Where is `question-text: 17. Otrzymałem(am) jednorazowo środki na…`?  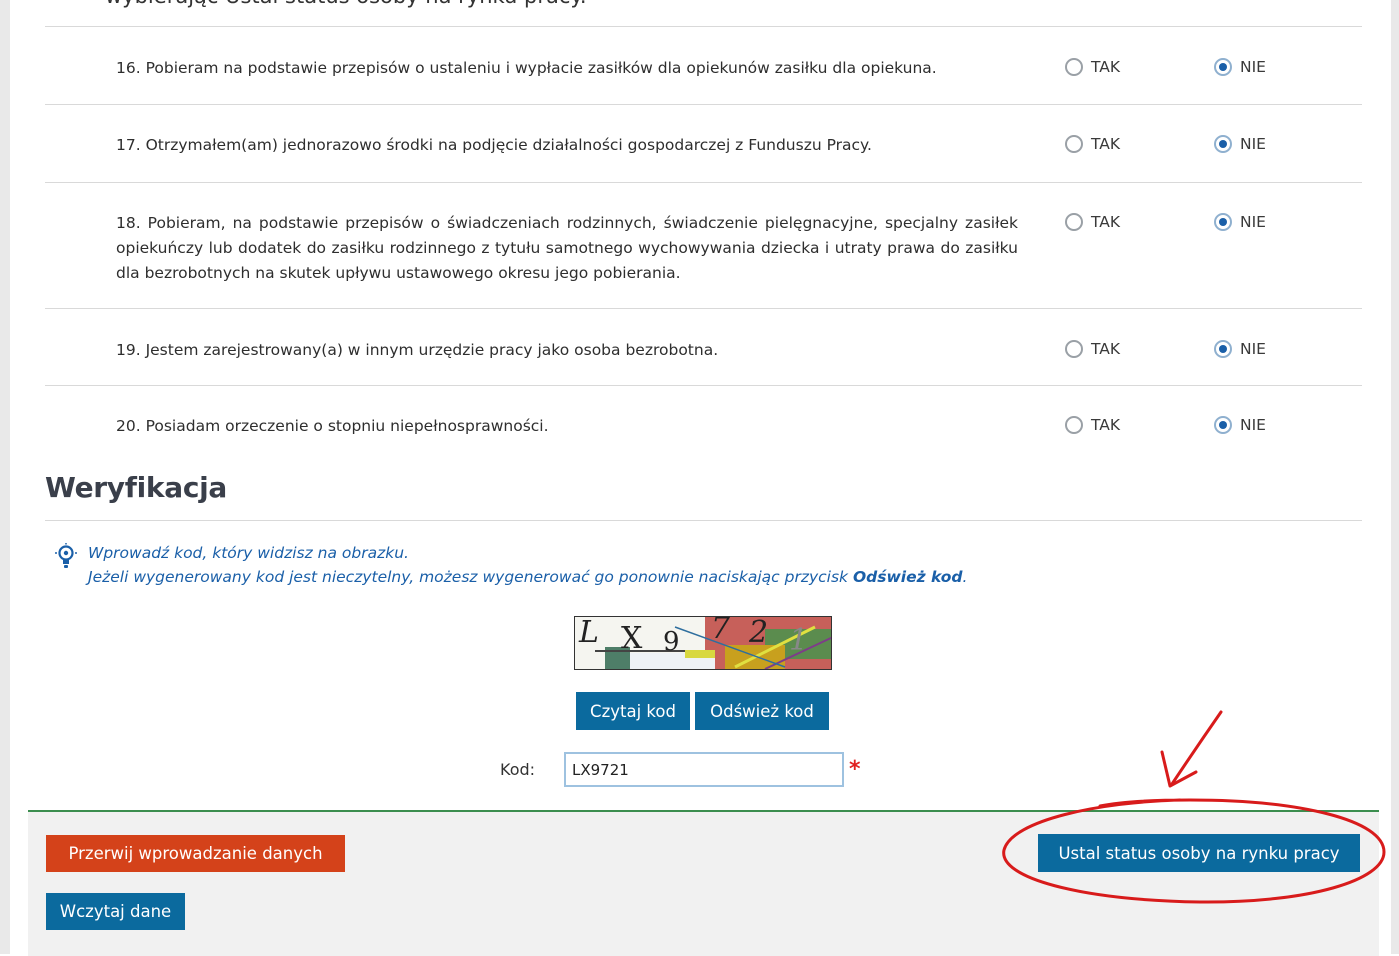 question-text: 17. Otrzymałem(am) jednorazowo środki na… is located at coordinates (494, 145).